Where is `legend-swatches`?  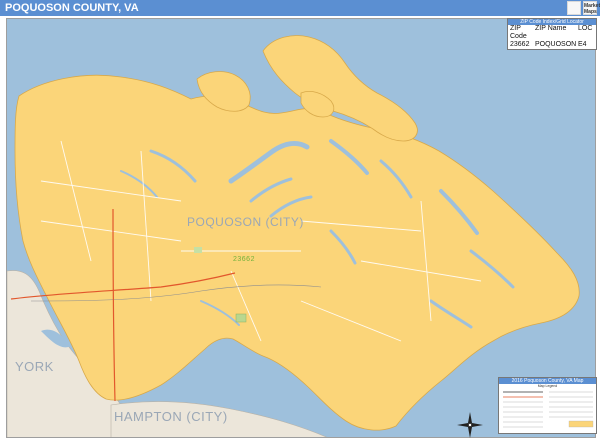
legend-swatches is located at coordinates (548, 409).